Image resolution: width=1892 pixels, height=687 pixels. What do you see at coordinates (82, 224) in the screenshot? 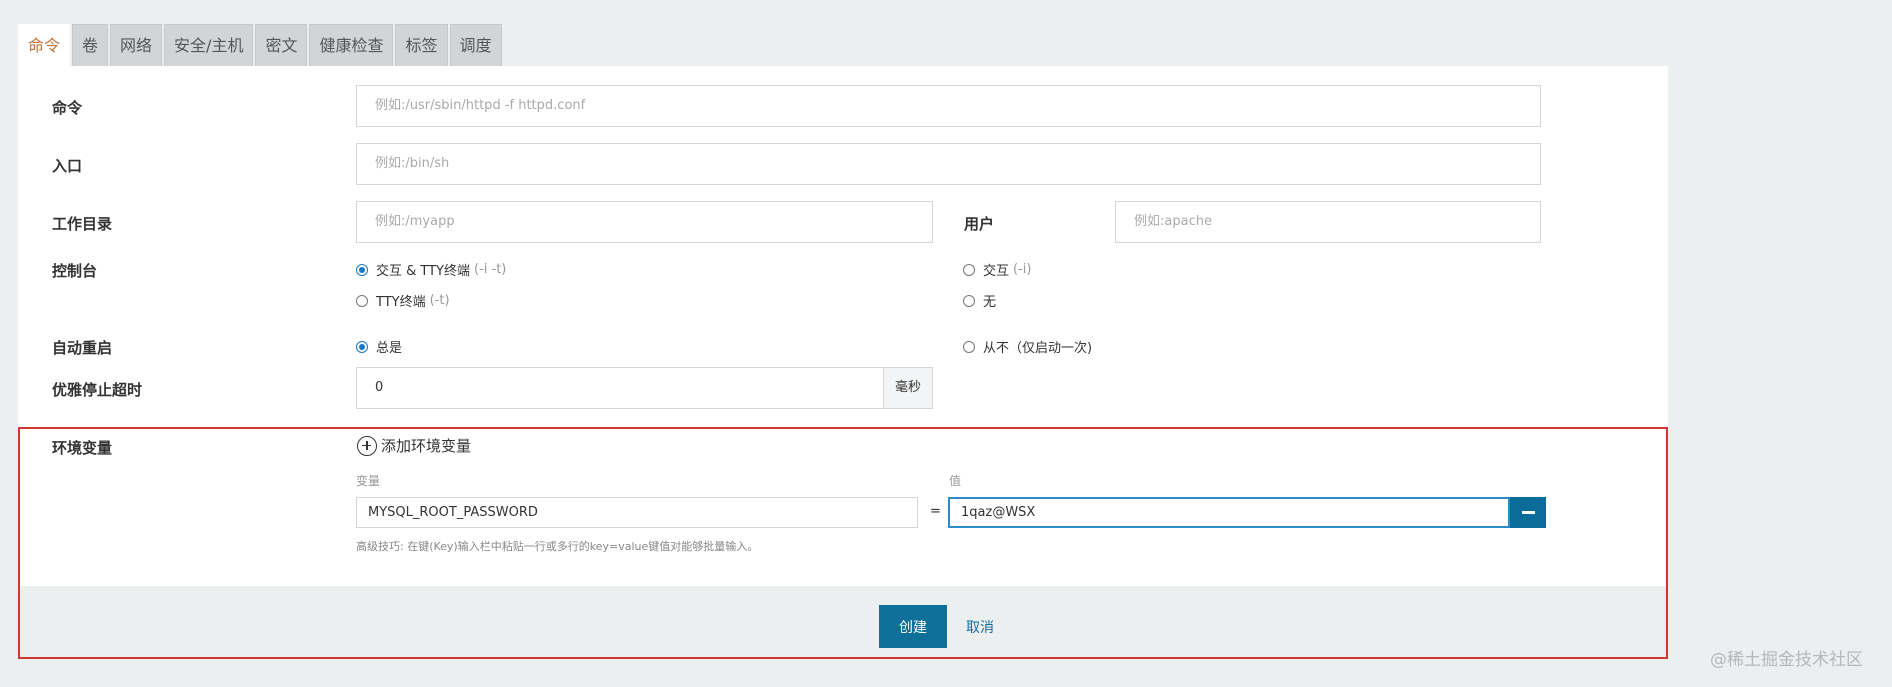
I see `workdir-label: 工作目录` at bounding box center [82, 224].